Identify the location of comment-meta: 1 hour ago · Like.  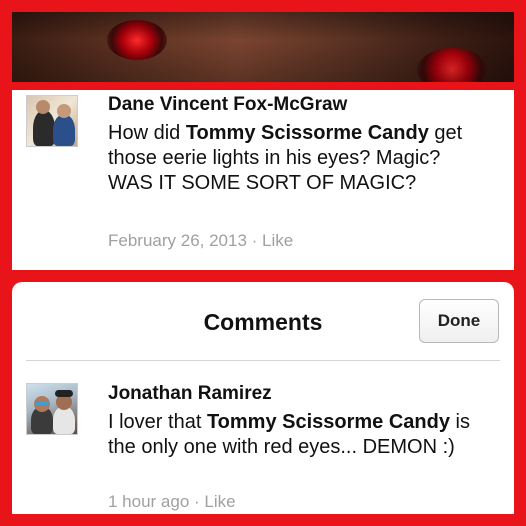
(172, 501).